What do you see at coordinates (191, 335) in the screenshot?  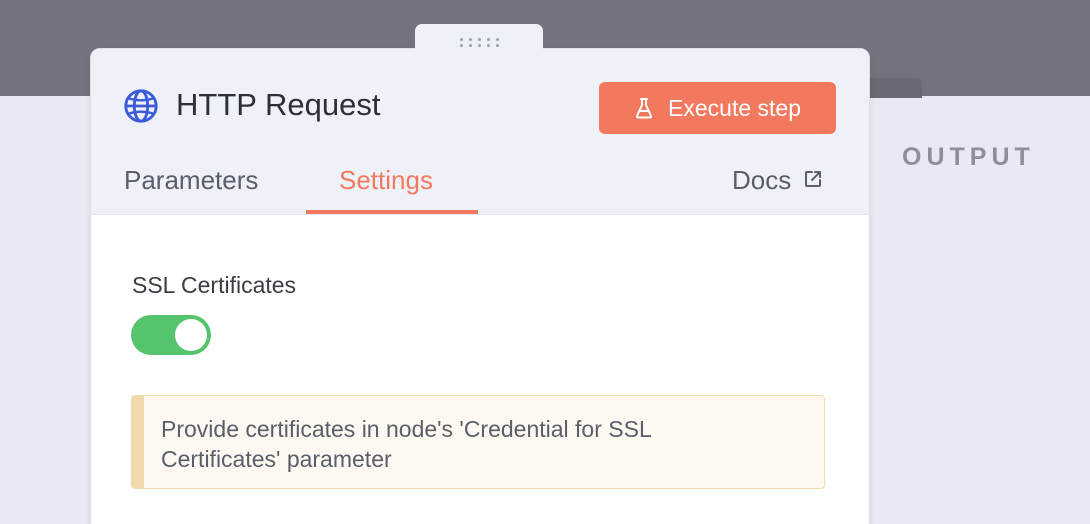 I see `toggle-knob` at bounding box center [191, 335].